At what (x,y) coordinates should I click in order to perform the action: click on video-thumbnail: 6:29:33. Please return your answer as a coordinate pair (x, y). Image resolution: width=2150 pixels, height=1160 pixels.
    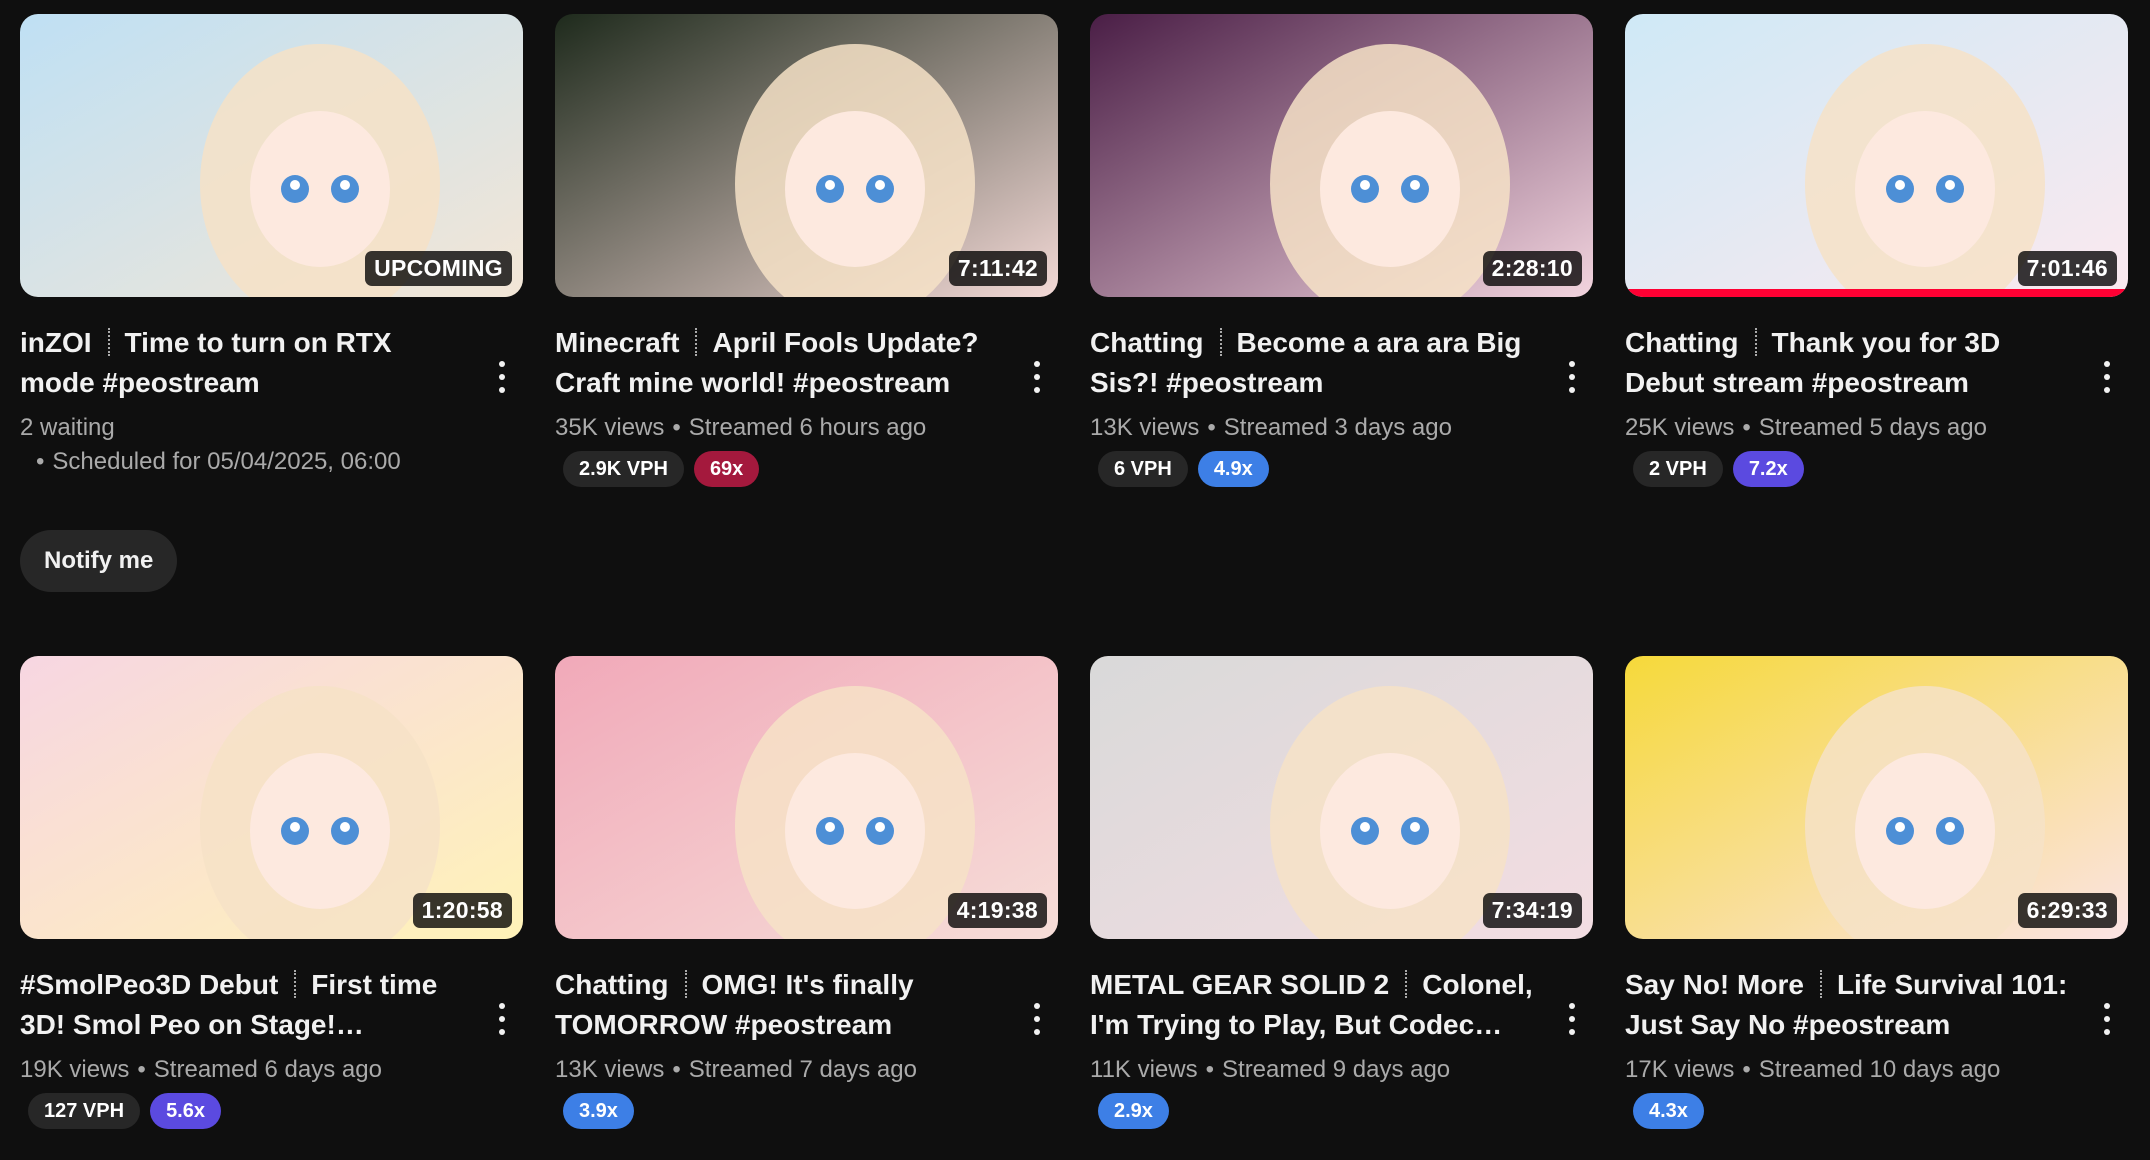
    Looking at the image, I should click on (1876, 797).